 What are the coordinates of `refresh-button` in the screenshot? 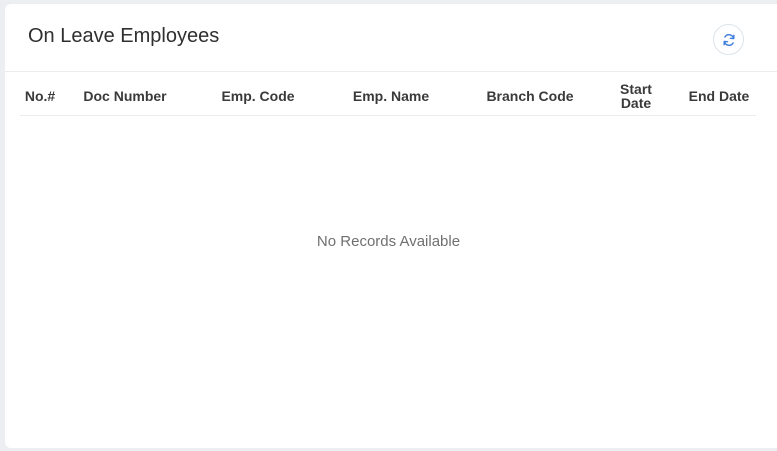 It's located at (728, 39).